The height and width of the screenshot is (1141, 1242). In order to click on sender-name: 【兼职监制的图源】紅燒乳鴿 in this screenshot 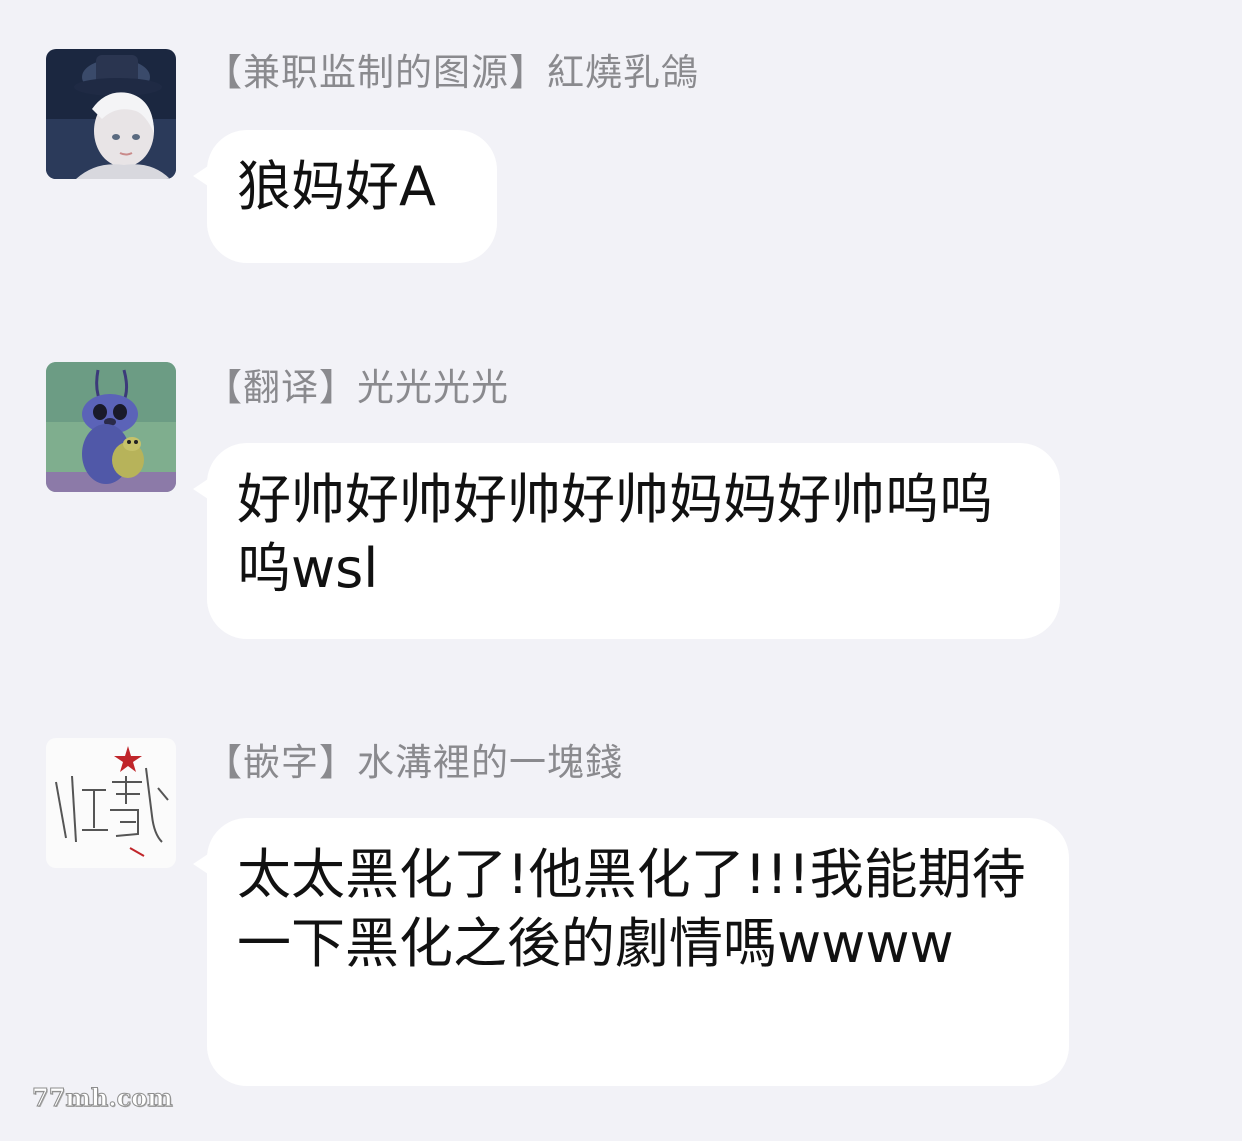, I will do `click(452, 73)`.